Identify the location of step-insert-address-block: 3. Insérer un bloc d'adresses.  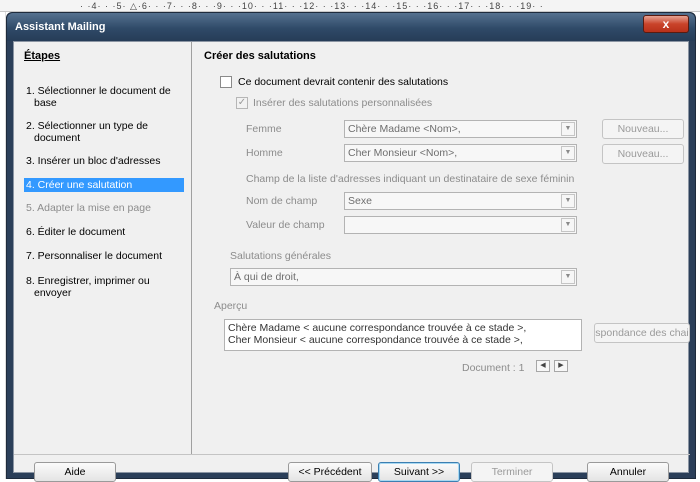
(104, 161).